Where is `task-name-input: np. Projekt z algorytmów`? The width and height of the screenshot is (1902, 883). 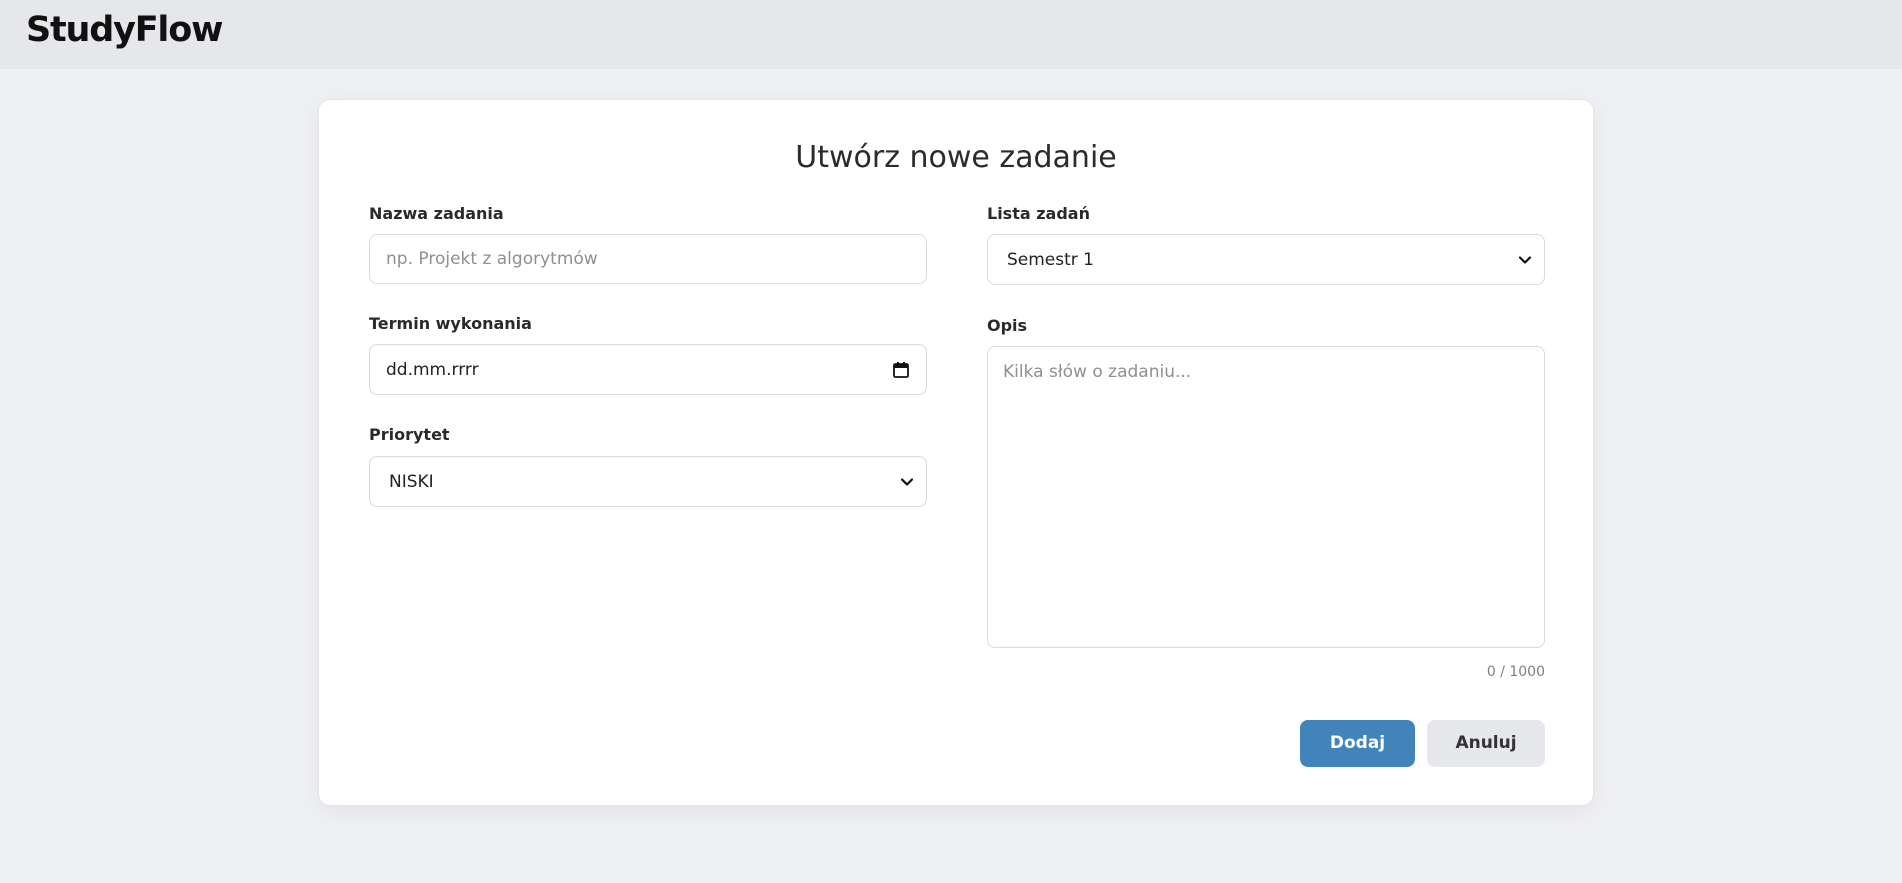
task-name-input: np. Projekt z algorytmów is located at coordinates (648, 259).